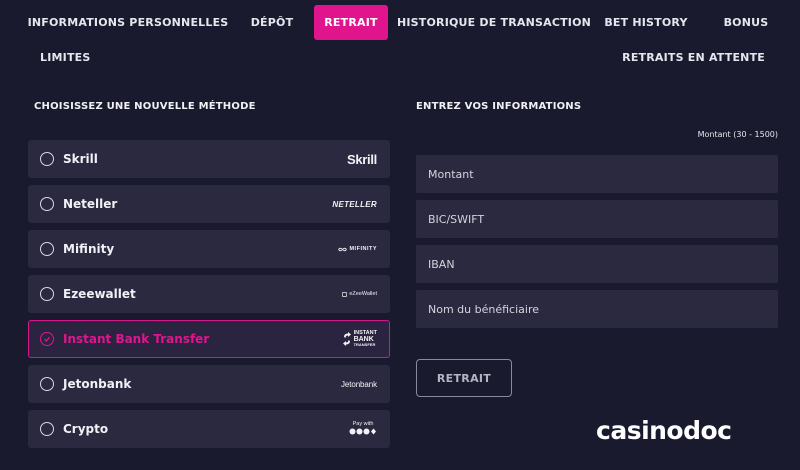  I want to click on methods-title: CHOISISSEZ UNE NOUVELLE MÉTHODE, so click(145, 106).